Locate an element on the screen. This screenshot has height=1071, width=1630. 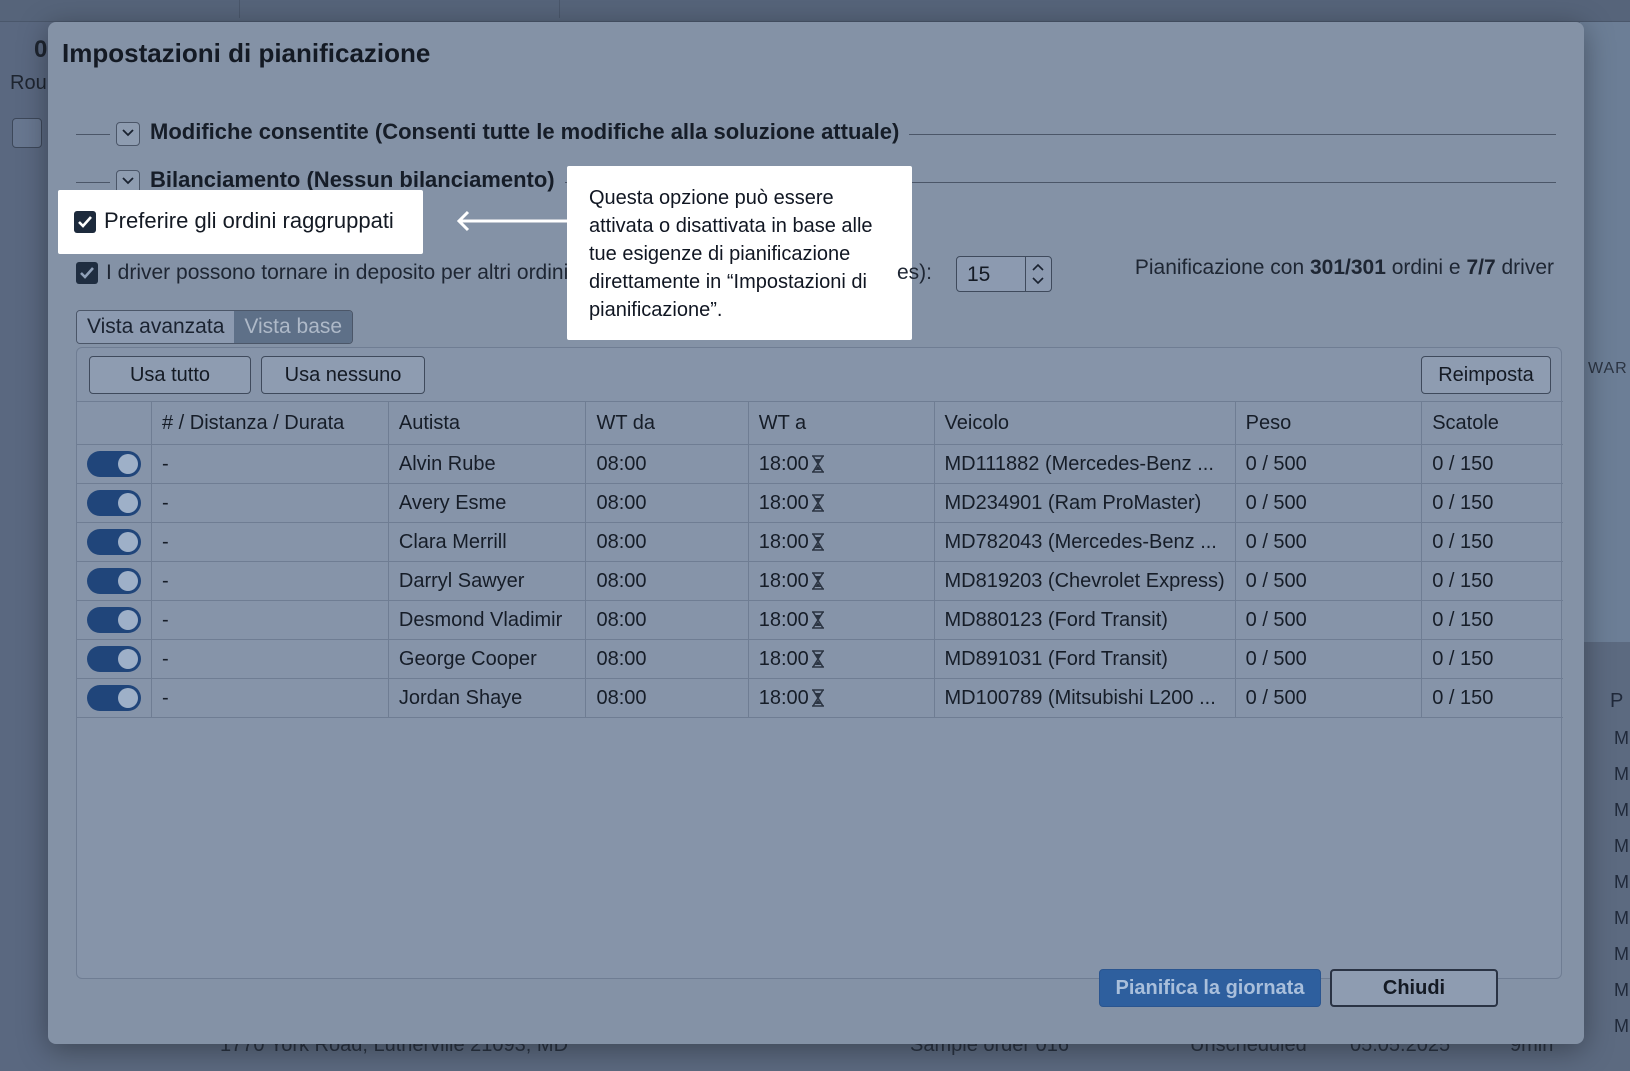
tab-advanced-view: Vista avanzata is located at coordinates (156, 327).